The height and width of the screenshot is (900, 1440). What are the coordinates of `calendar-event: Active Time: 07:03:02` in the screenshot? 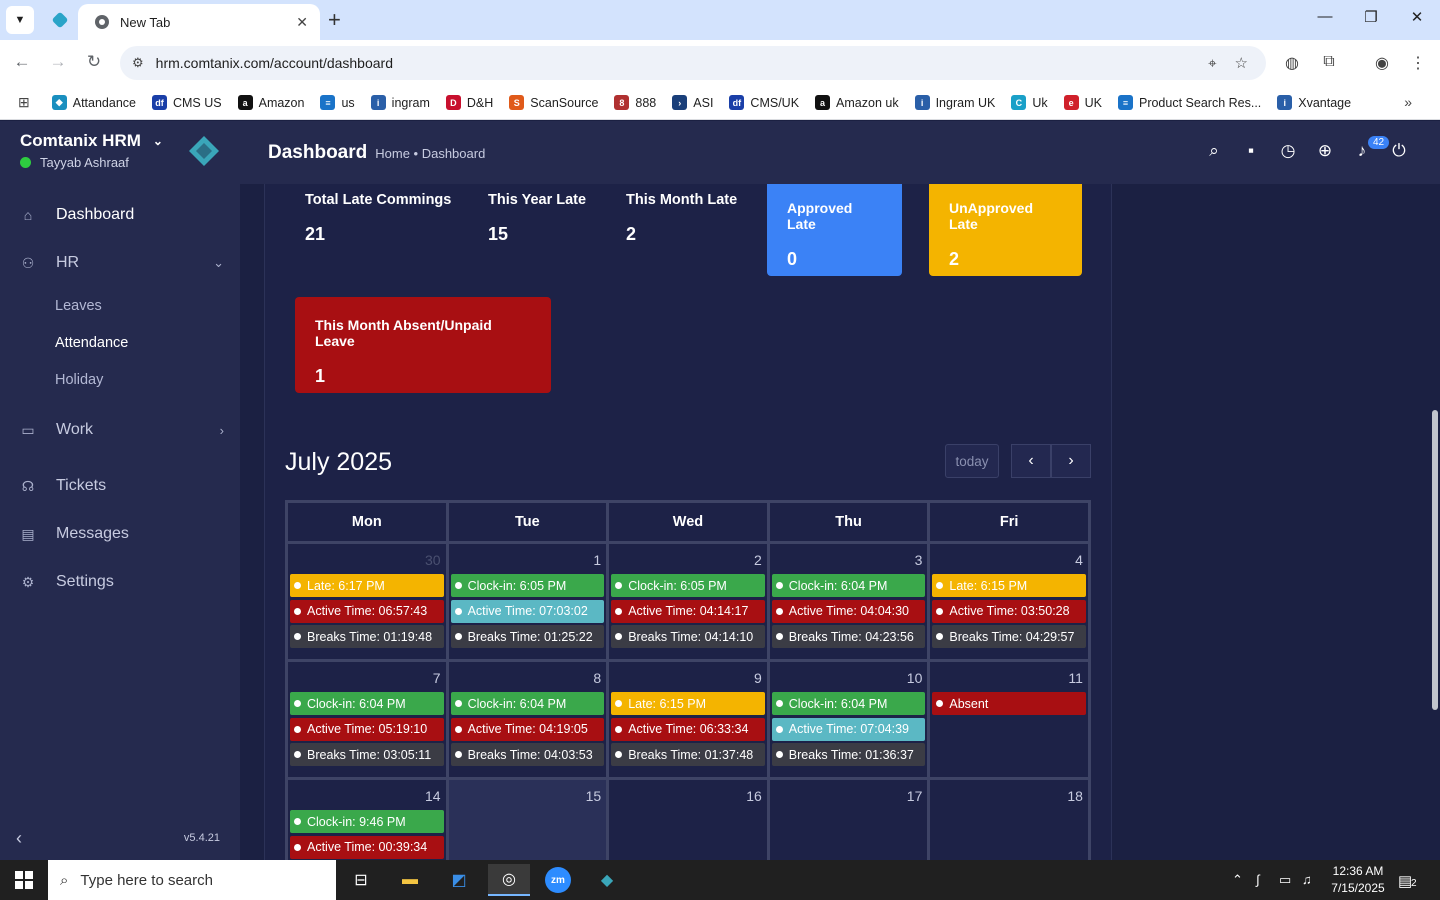 It's located at (527, 611).